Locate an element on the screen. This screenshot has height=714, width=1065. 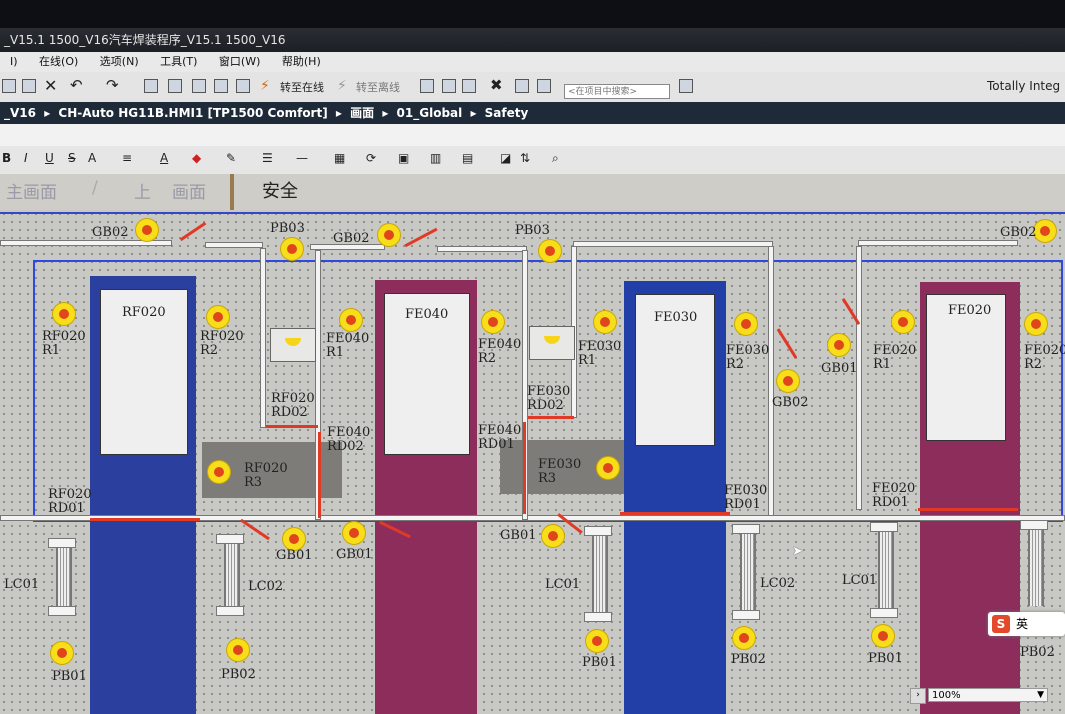
accessible-devices-icon is located at coordinates (427, 86).